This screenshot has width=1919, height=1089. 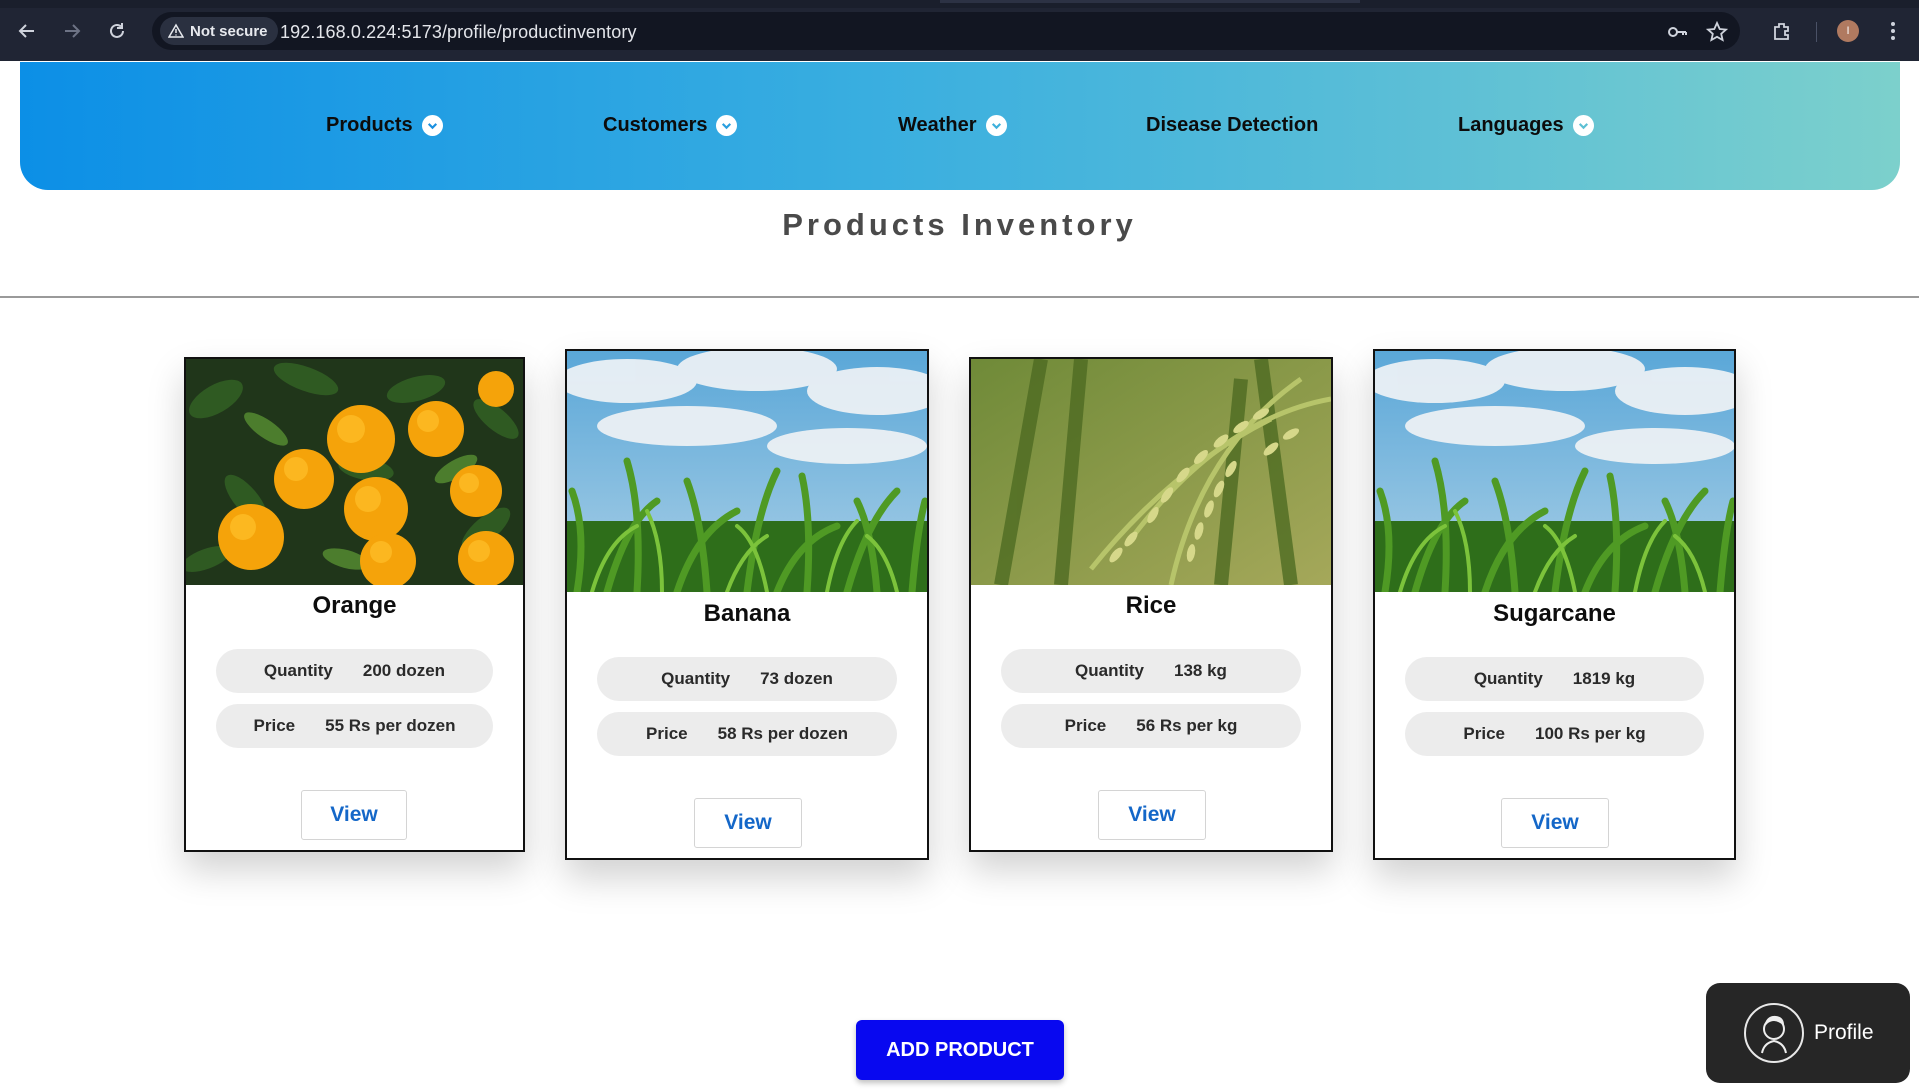 I want to click on nav-weather-label: Weather, so click(x=937, y=125).